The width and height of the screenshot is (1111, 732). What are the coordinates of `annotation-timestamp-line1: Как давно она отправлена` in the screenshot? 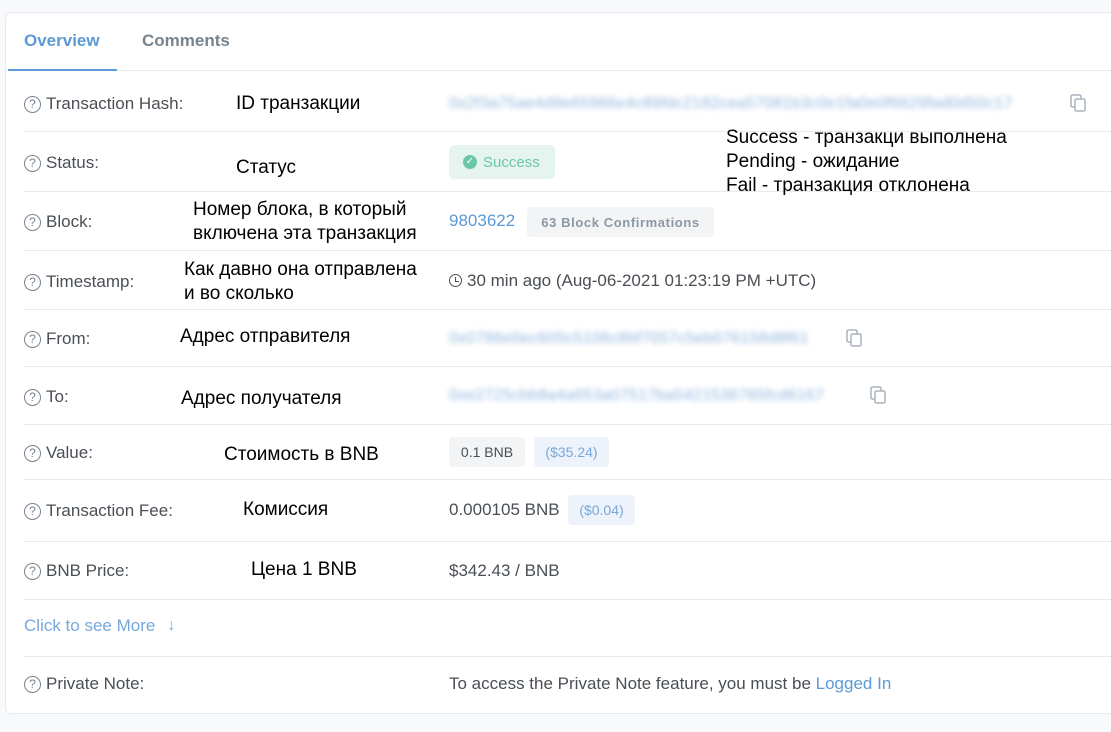 It's located at (300, 269).